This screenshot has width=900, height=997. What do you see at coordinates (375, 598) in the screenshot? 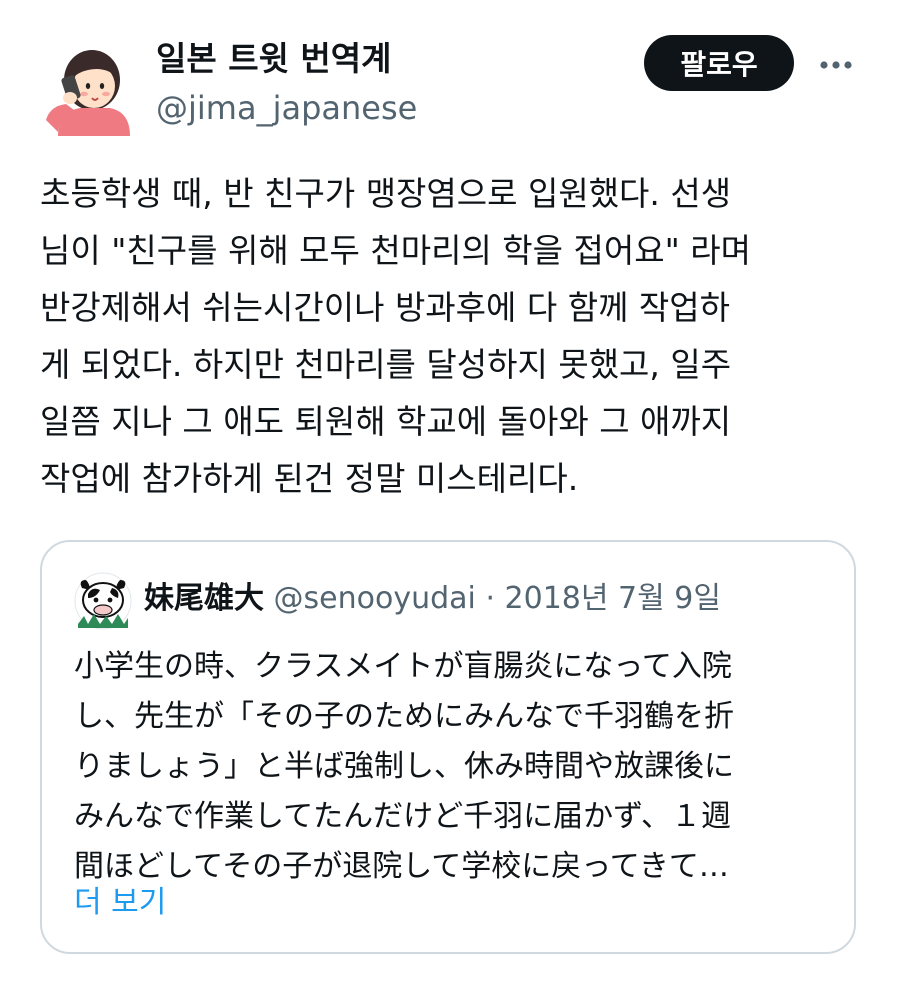
I see `quote-author-handle: @senooyudai` at bounding box center [375, 598].